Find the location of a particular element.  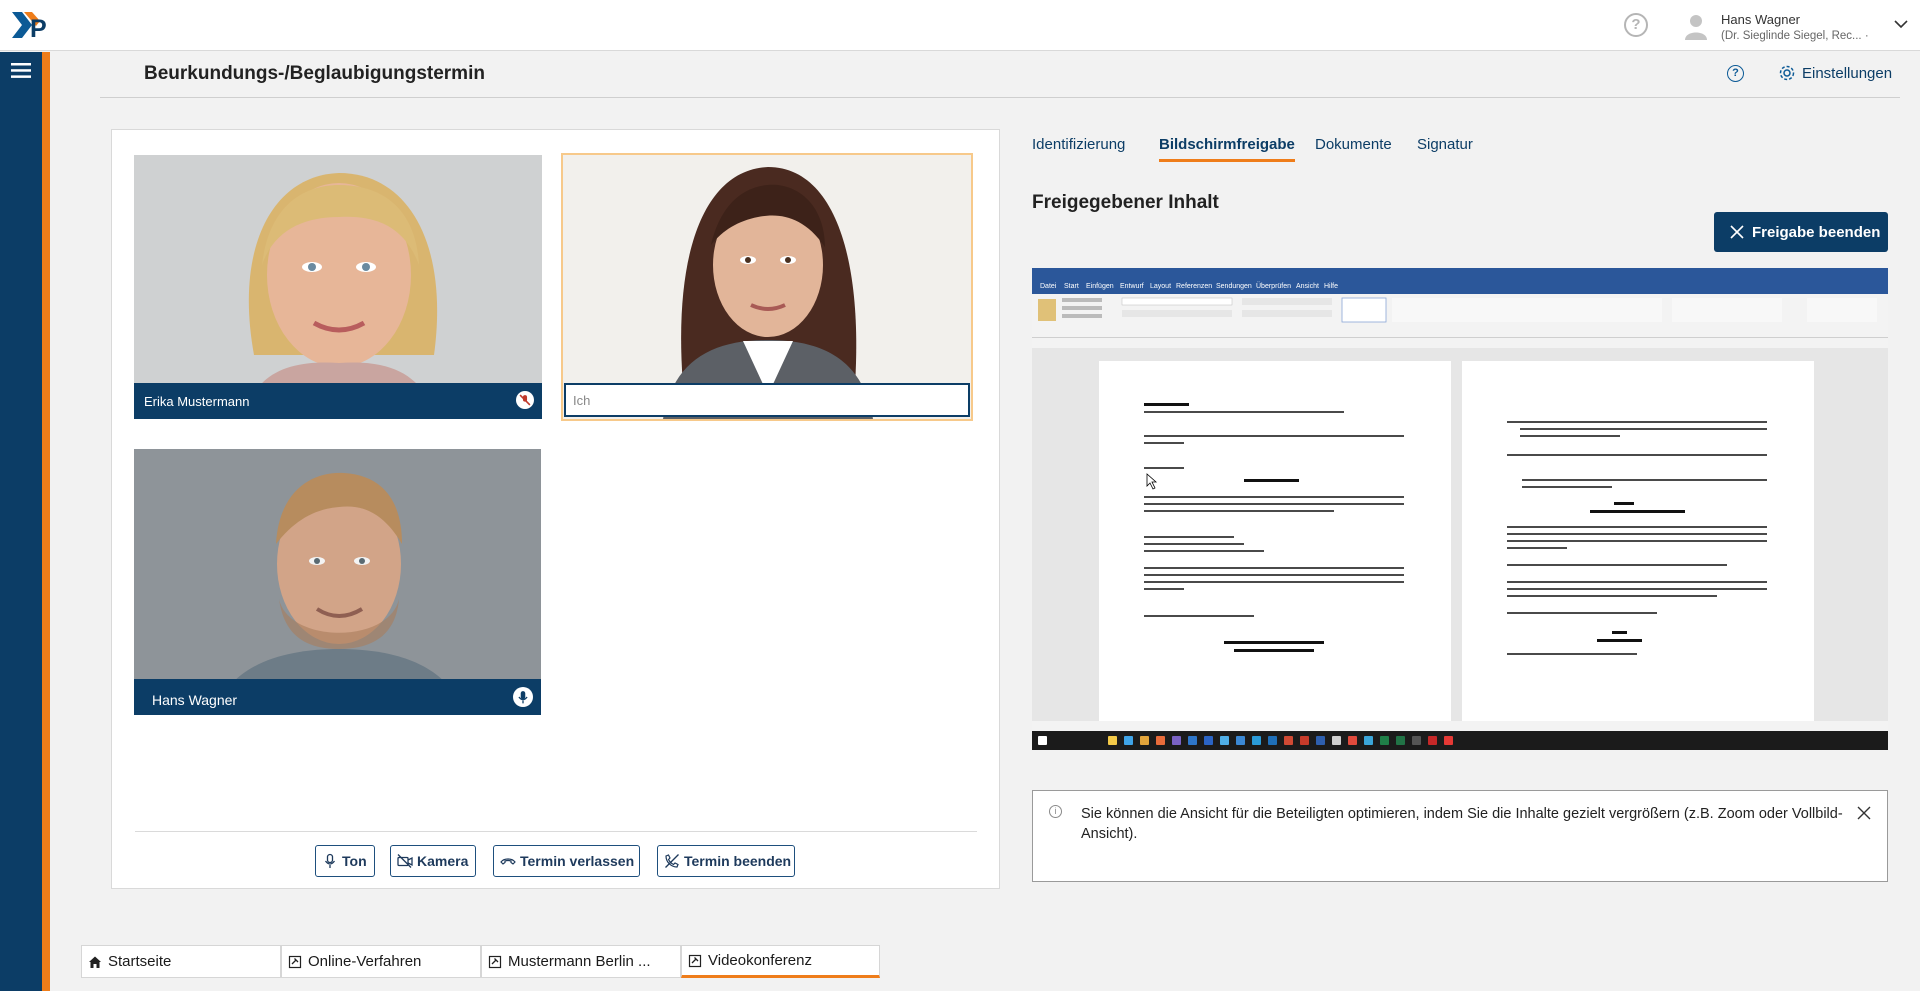

word-menu-item: Sendungen is located at coordinates (1234, 286).